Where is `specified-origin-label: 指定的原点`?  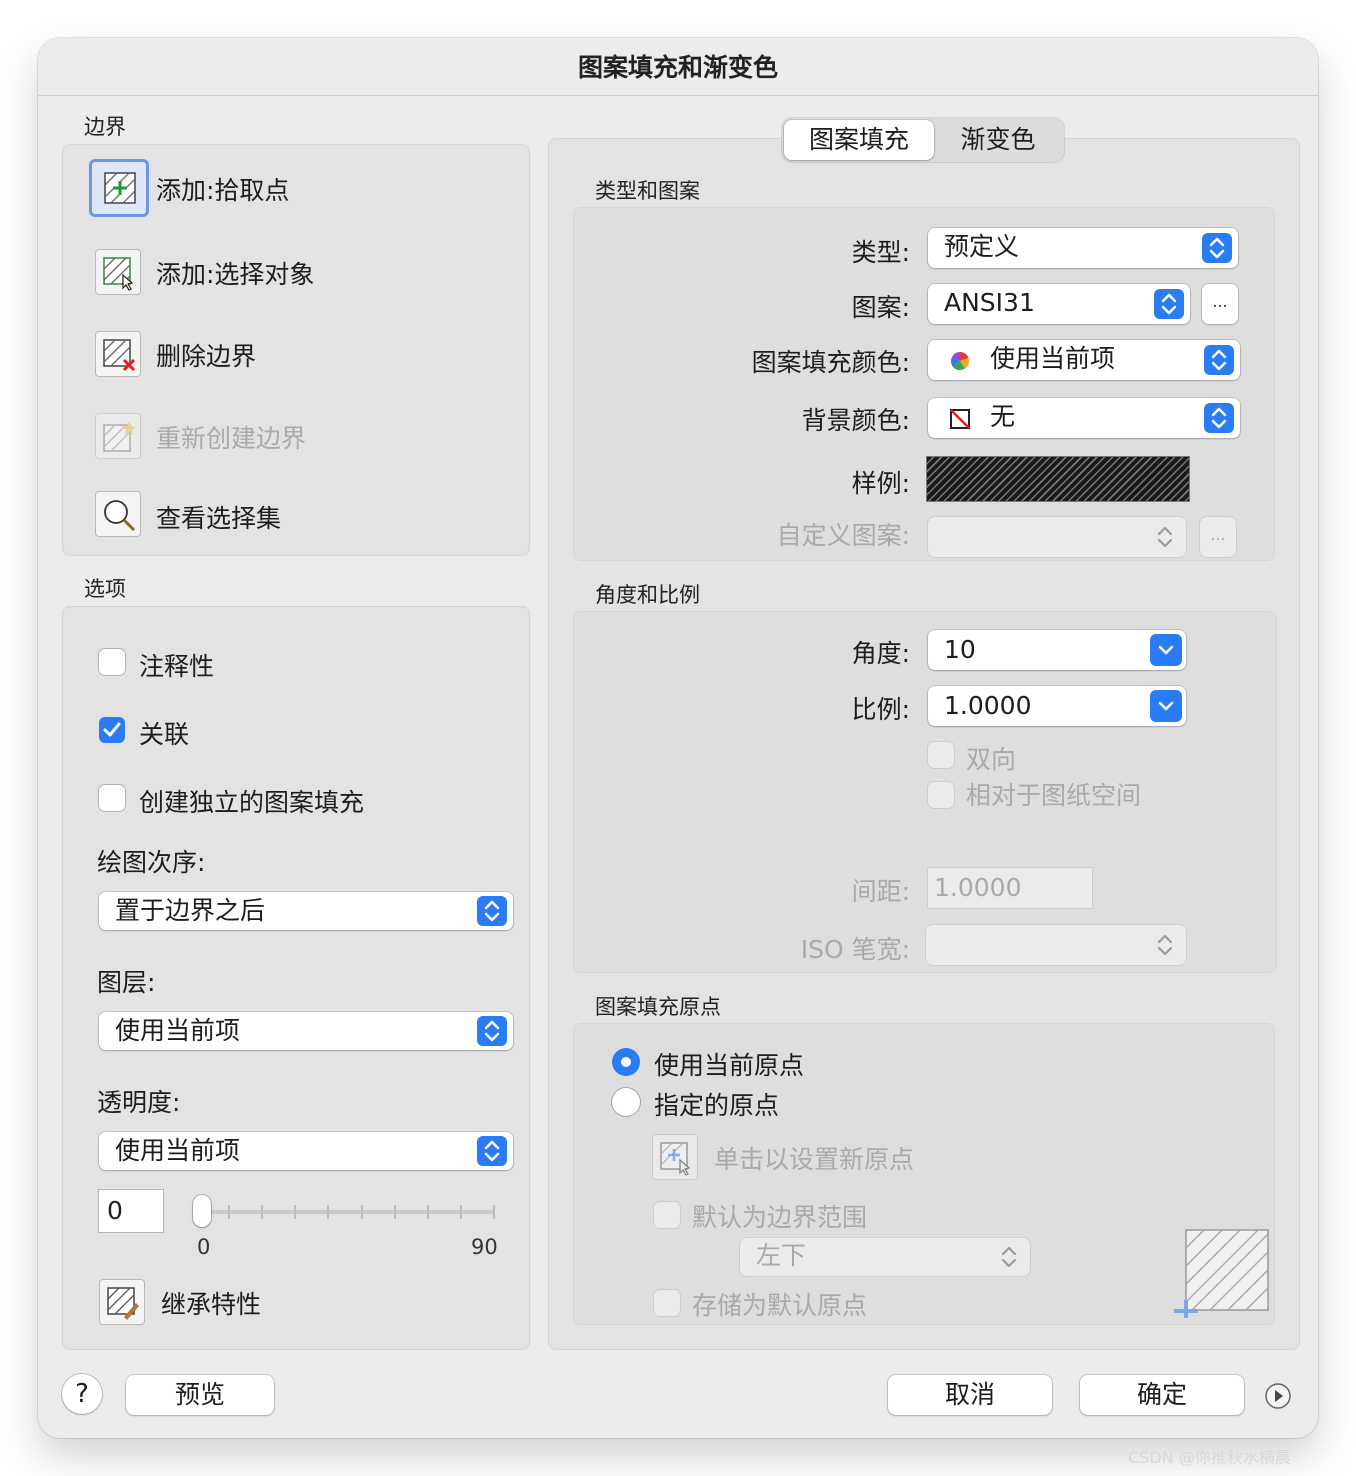 specified-origin-label: 指定的原点 is located at coordinates (717, 1105).